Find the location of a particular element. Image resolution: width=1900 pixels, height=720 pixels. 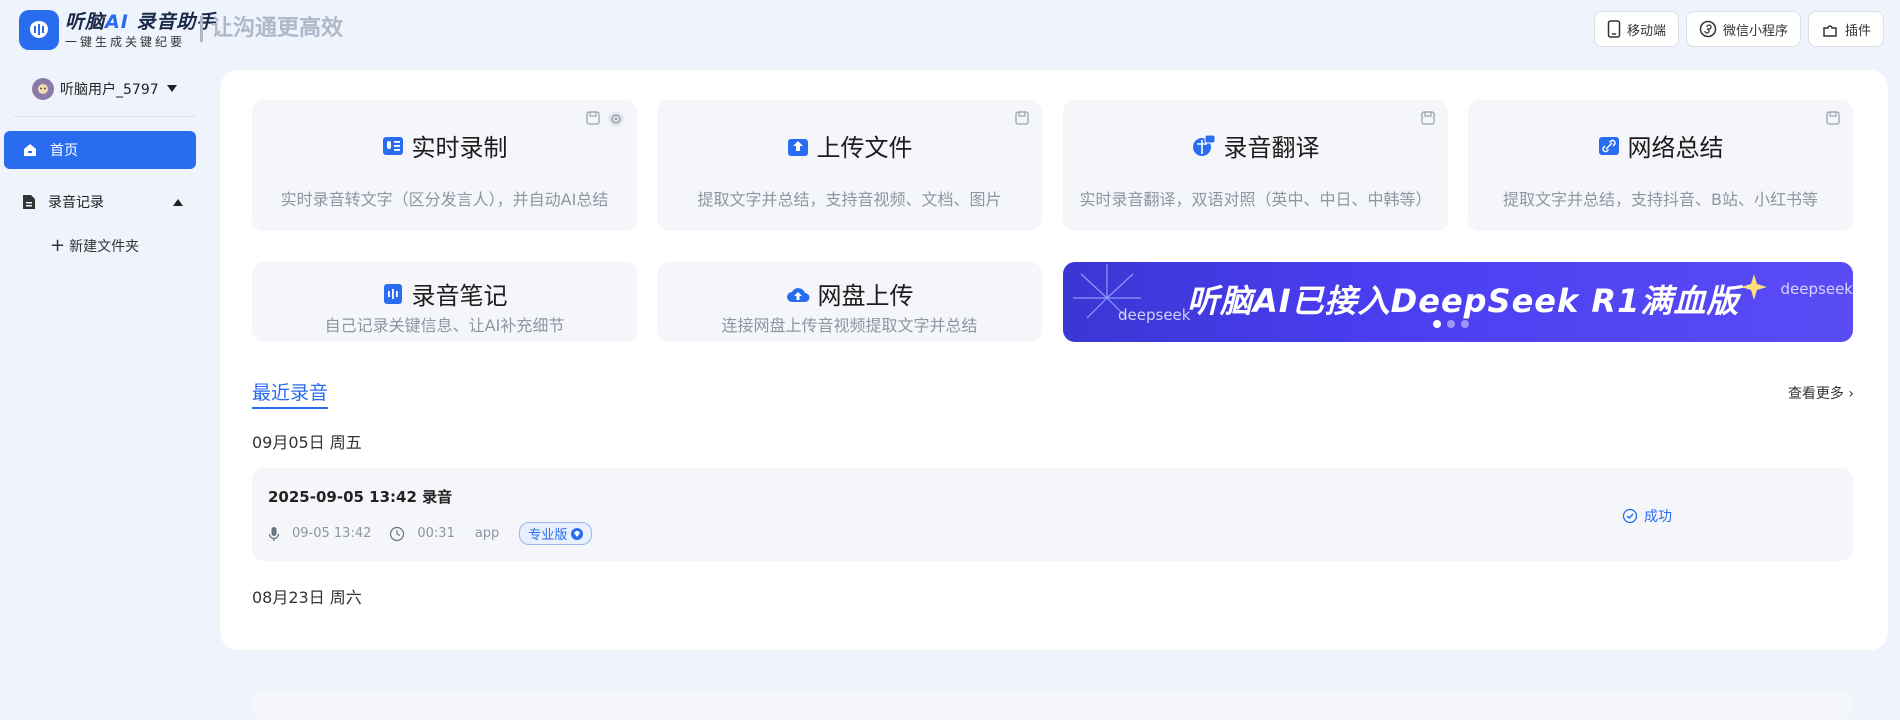

app-logo: 听脑AI 录音助手 一键生成关键纪要 is located at coordinates (117, 30).